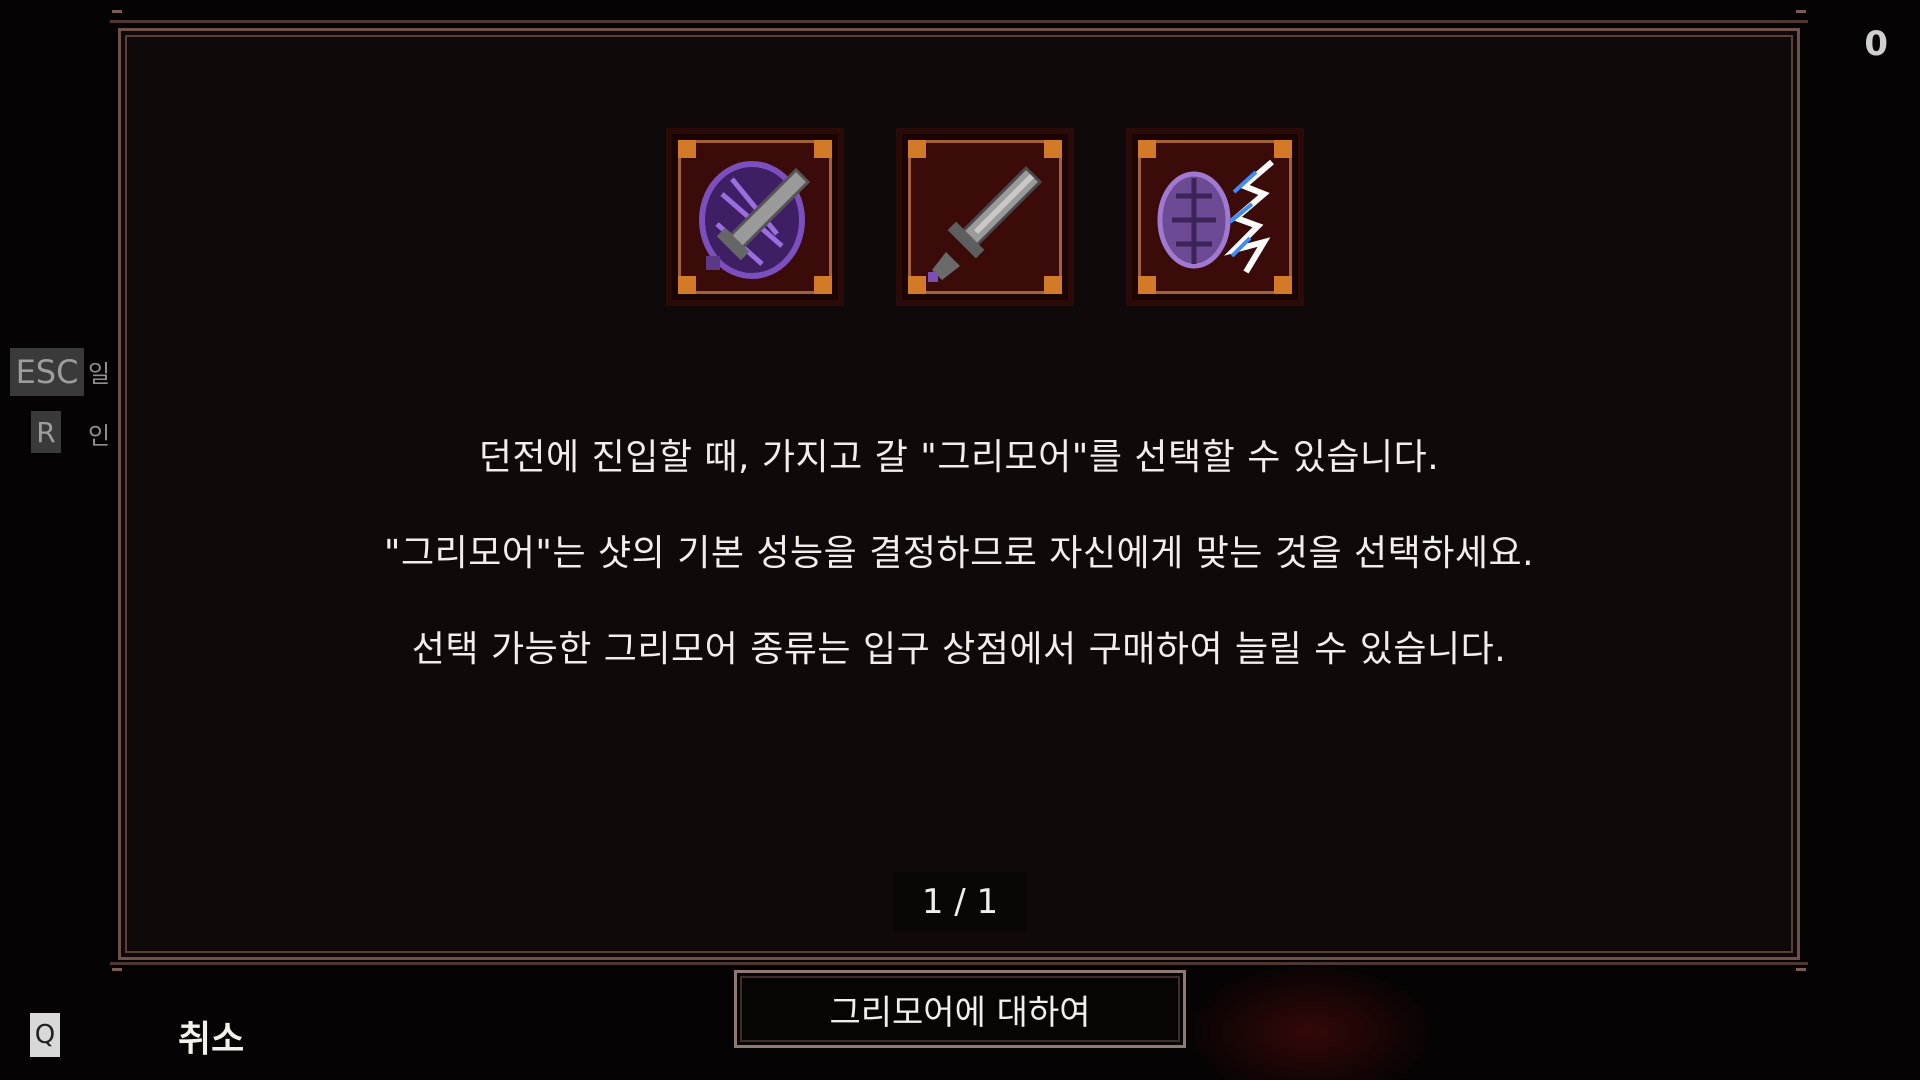 Image resolution: width=1920 pixels, height=1080 pixels. What do you see at coordinates (47, 372) in the screenshot?
I see `esc-key-hint: ESC` at bounding box center [47, 372].